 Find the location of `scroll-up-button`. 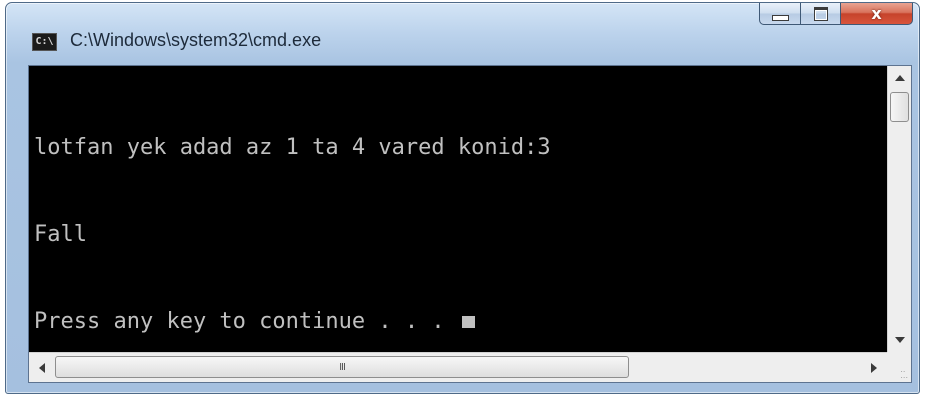

scroll-up-button is located at coordinates (899, 78).